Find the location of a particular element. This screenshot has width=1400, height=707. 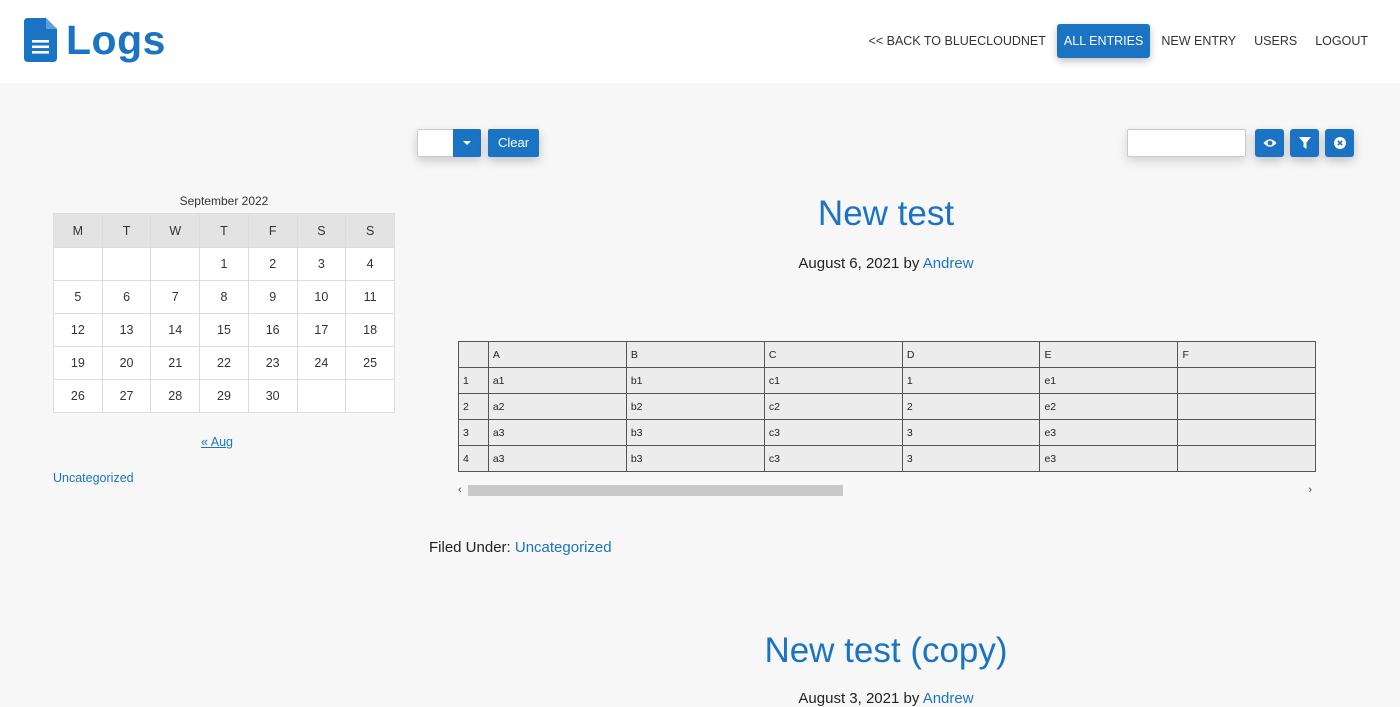

calendar-day: 21 is located at coordinates (175, 363).